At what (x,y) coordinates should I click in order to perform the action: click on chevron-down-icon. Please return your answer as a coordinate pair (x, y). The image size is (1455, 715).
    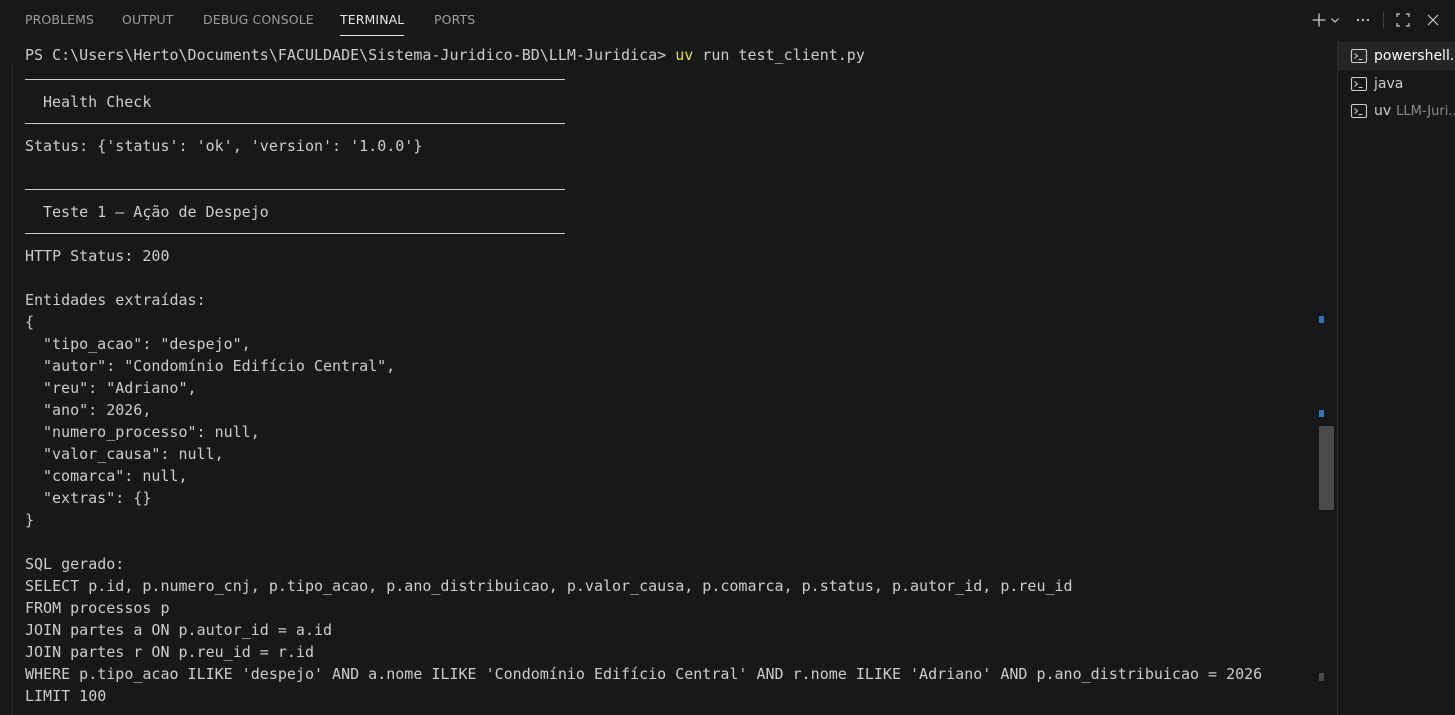
    Looking at the image, I should click on (1335, 20).